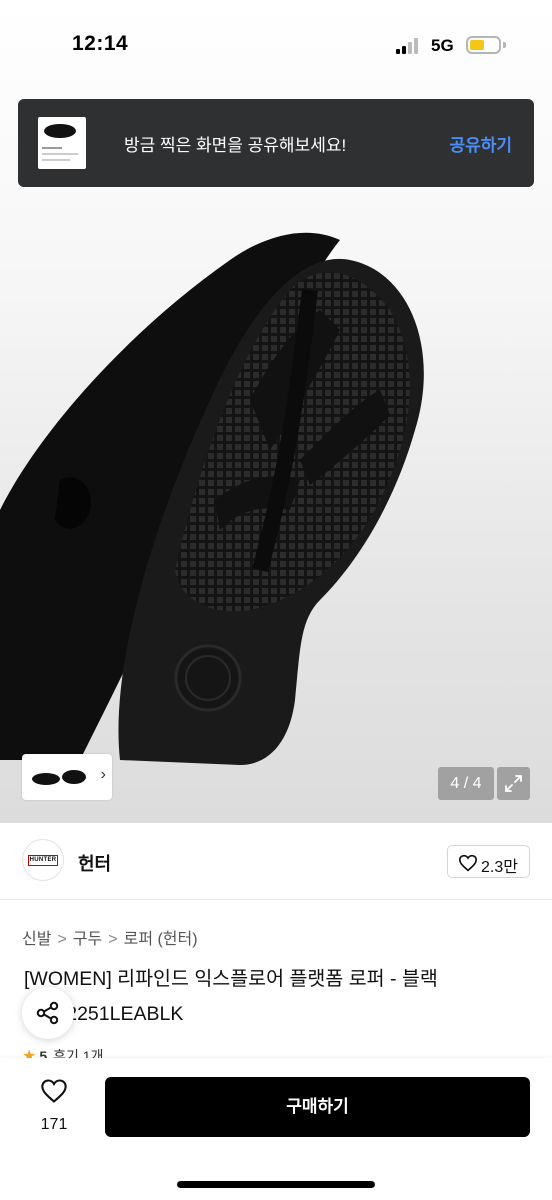 This screenshot has height=1200, width=552. I want to click on expand-icon, so click(513, 783).